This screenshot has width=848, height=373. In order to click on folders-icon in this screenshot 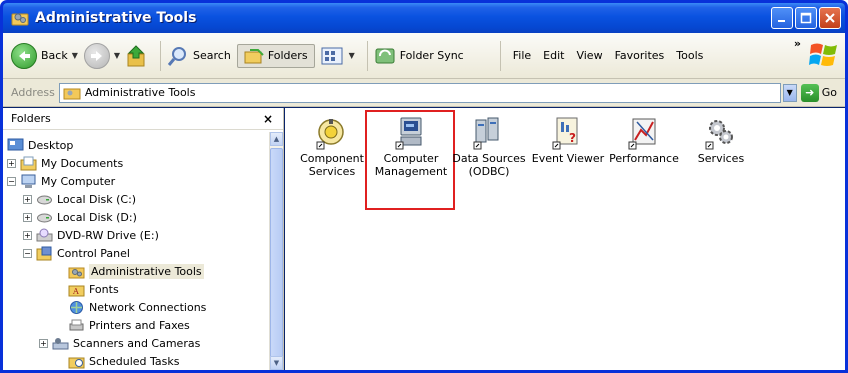, I will do `click(254, 55)`.